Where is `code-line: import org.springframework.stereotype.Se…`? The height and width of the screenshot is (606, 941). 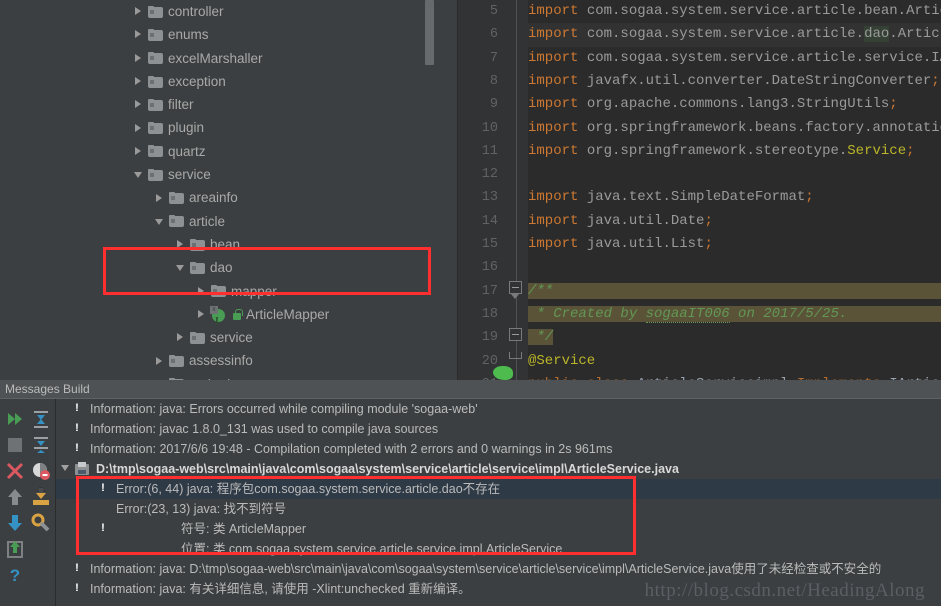
code-line: import org.springframework.stereotype.Se… is located at coordinates (721, 150).